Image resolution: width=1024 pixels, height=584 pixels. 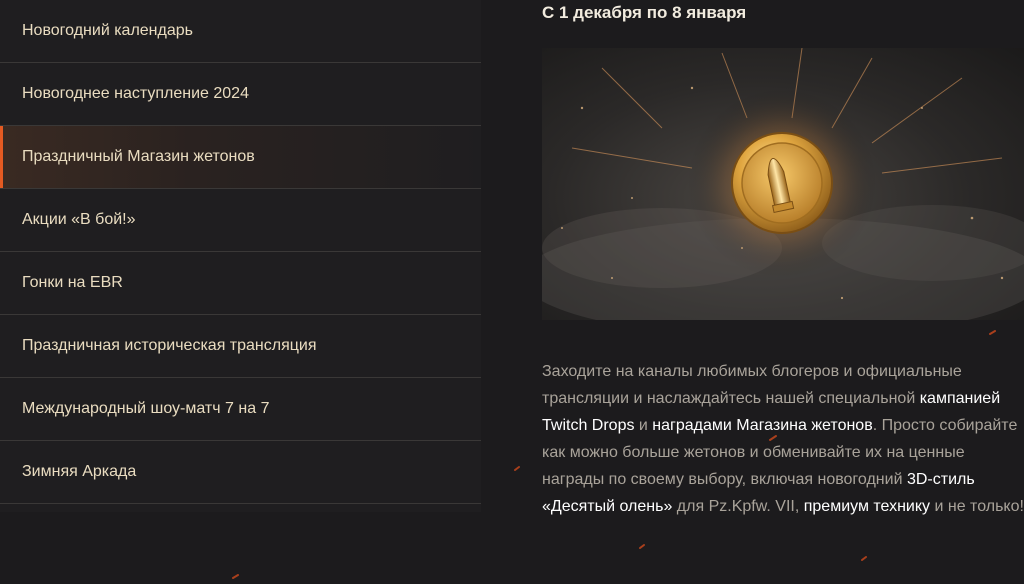 I want to click on sidebar-item-historical-stream: Праздничная историческая трансляция, so click(x=240, y=346).